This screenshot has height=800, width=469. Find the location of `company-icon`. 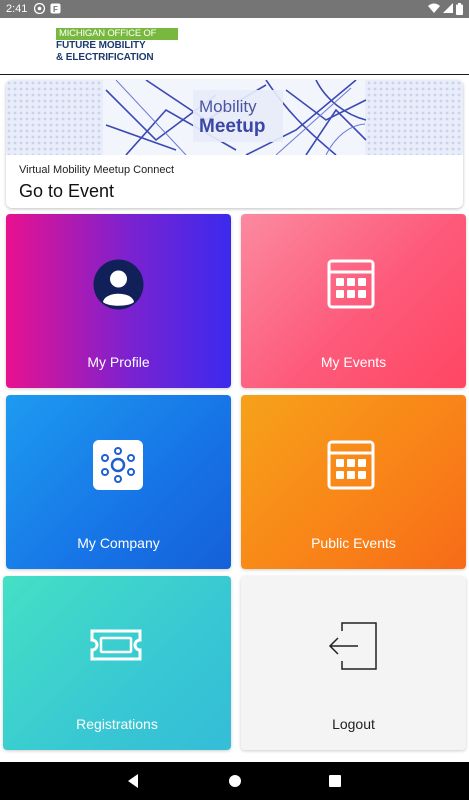

company-icon is located at coordinates (118, 467).